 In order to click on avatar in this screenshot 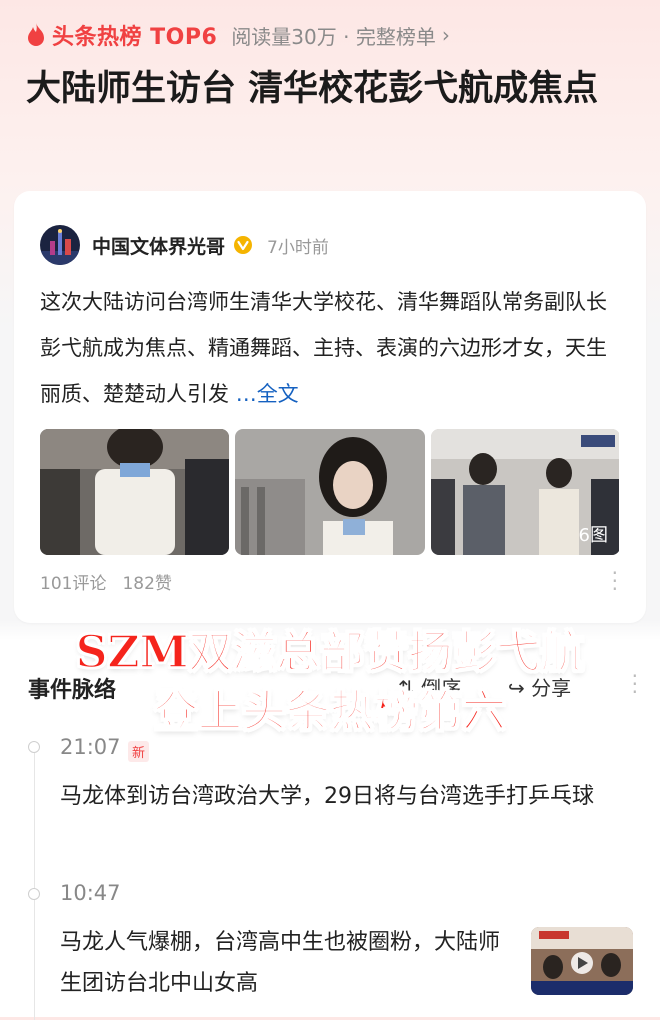, I will do `click(60, 245)`.